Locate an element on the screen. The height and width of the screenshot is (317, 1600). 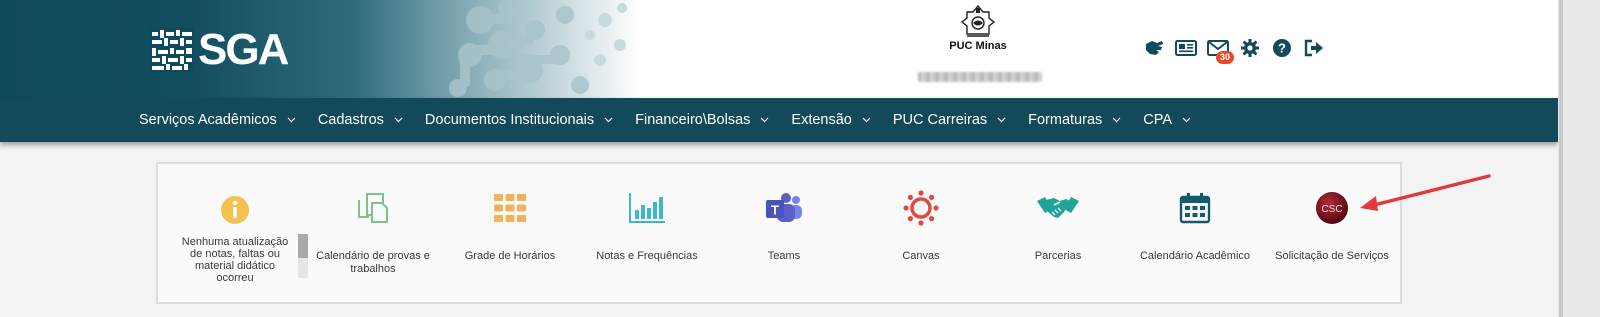
page-scrollbar-thumb is located at coordinates (1561, 158).